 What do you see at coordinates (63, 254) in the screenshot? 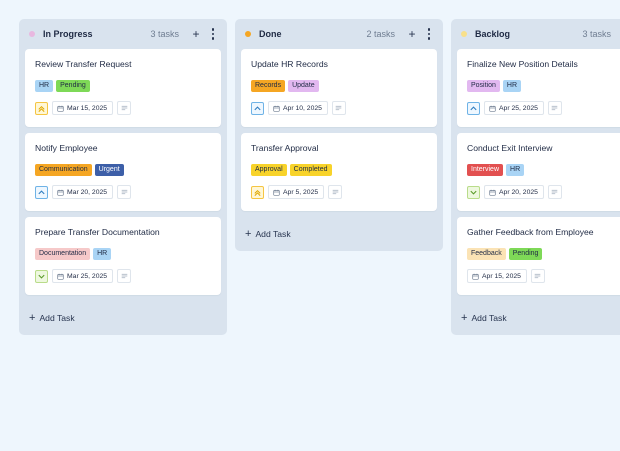
I see `tag-badge: Documentation` at bounding box center [63, 254].